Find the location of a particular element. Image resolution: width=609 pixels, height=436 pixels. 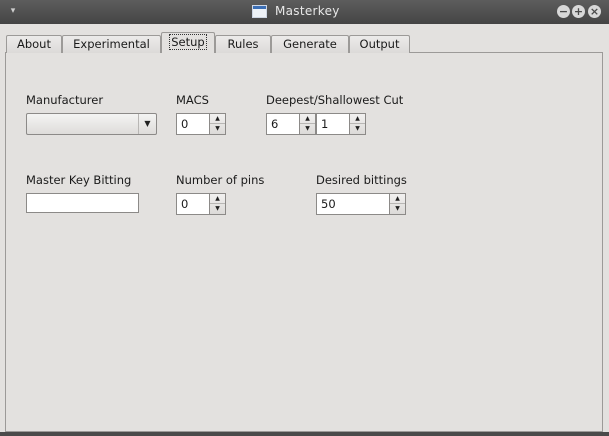

cut-label: Deepest/Shallowest Cut is located at coordinates (335, 100).